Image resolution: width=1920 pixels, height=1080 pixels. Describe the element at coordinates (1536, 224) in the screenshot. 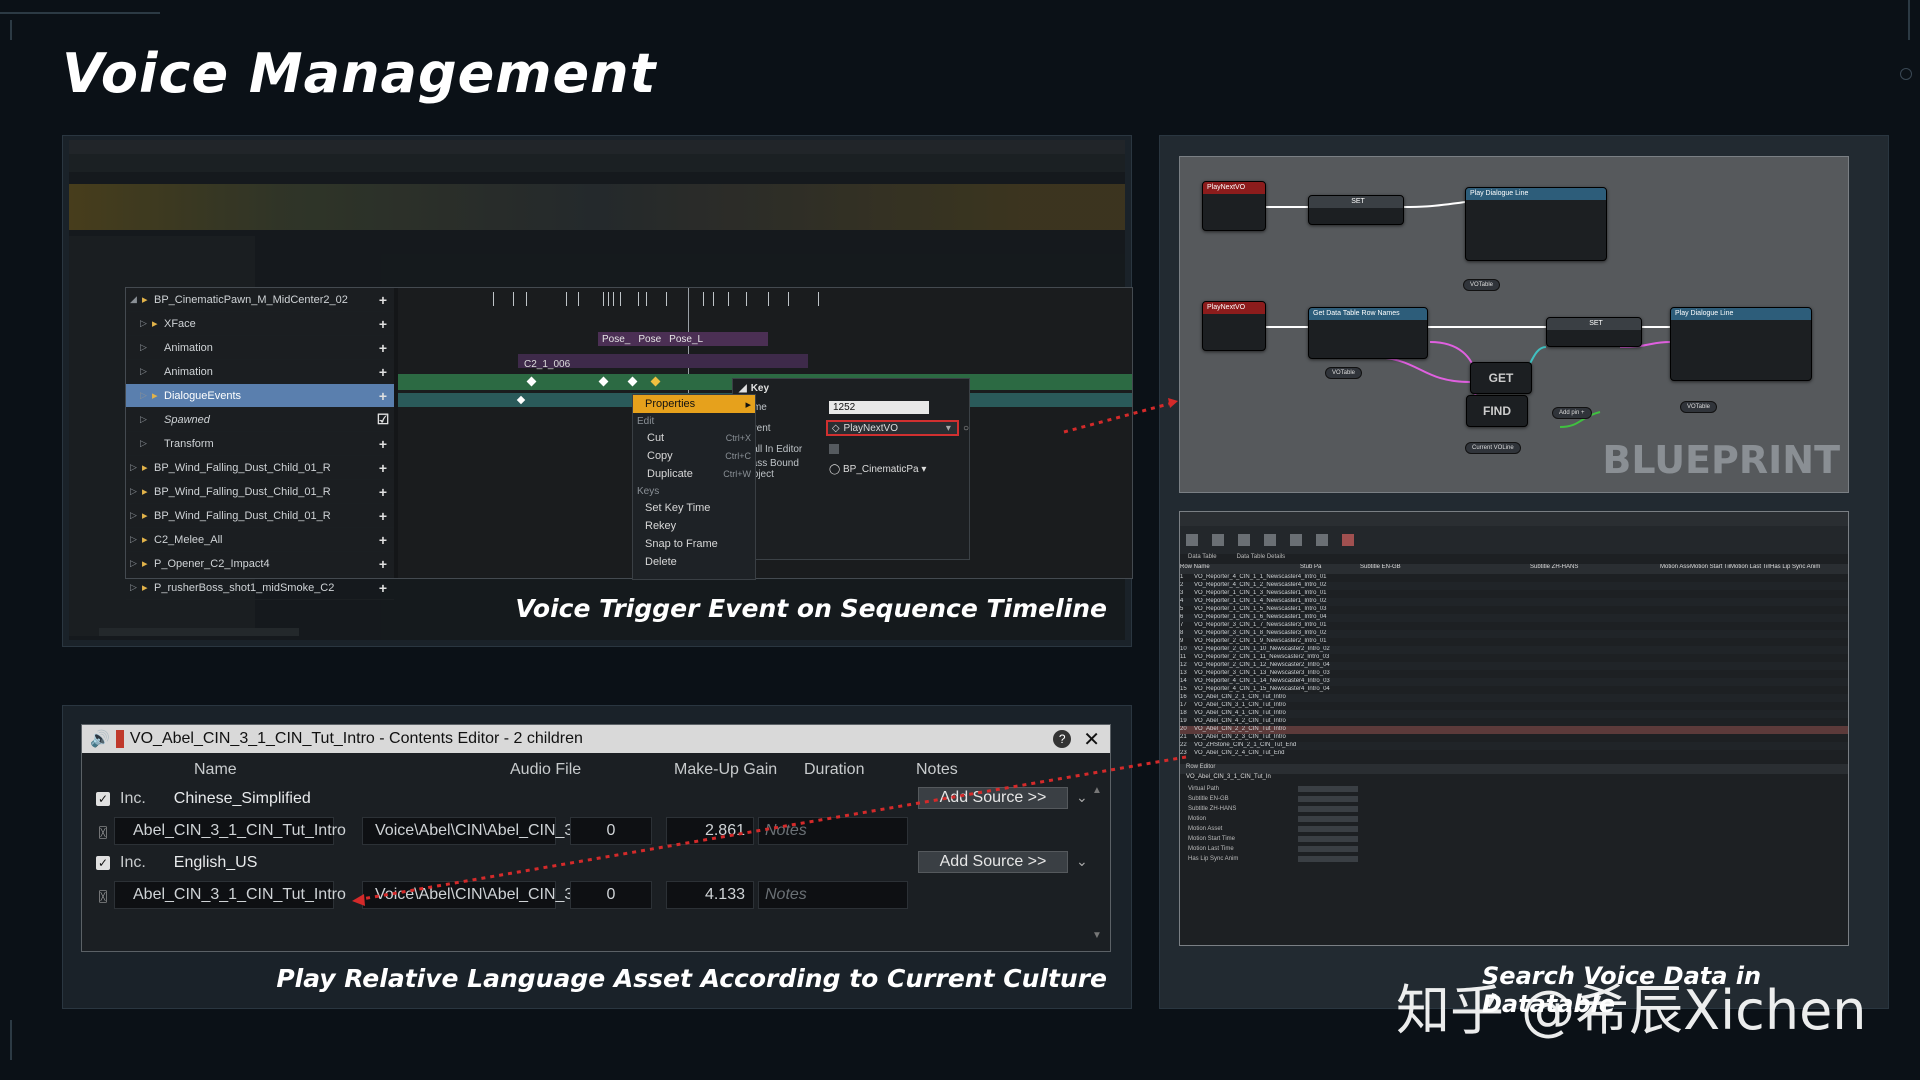

I see `play-dialogue-node: Play Dialogue Line` at that location.